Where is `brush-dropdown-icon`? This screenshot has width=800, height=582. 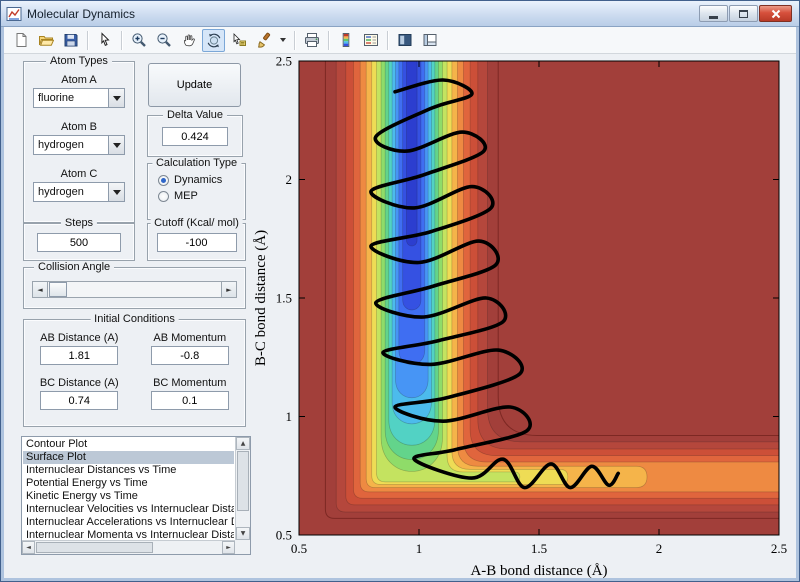
brush-dropdown-icon is located at coordinates (283, 40).